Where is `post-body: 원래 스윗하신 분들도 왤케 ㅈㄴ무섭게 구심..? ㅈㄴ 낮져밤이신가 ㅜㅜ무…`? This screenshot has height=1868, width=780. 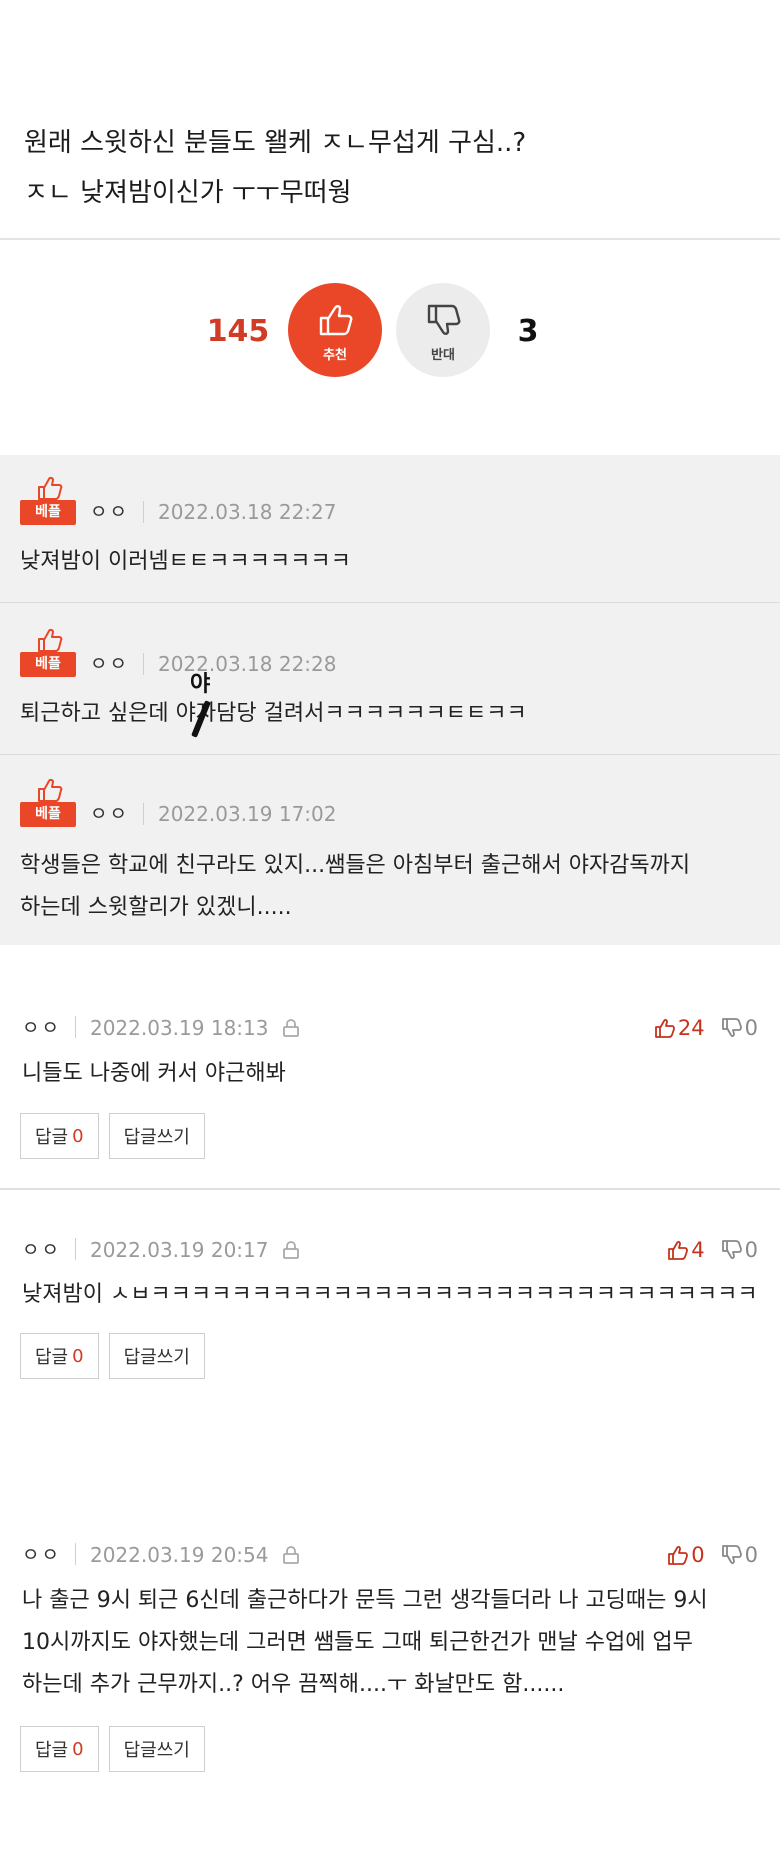
post-body: 원래 스윗하신 분들도 왤케 ㅈㄴ무섭게 구심..? ㅈㄴ 낮져밤이신가 ㅜㅜ무… is located at coordinates (390, 120).